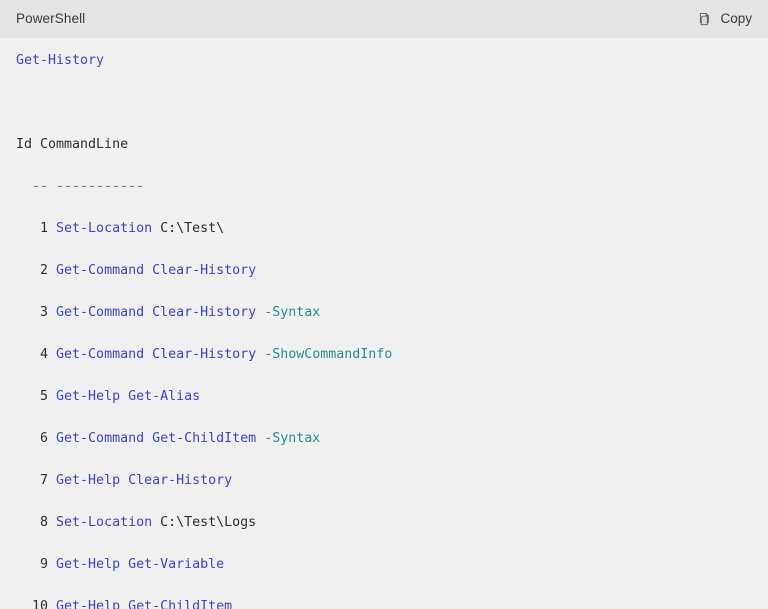  Describe the element at coordinates (60, 60) in the screenshot. I see `code-token-cmd: Get-History` at that location.